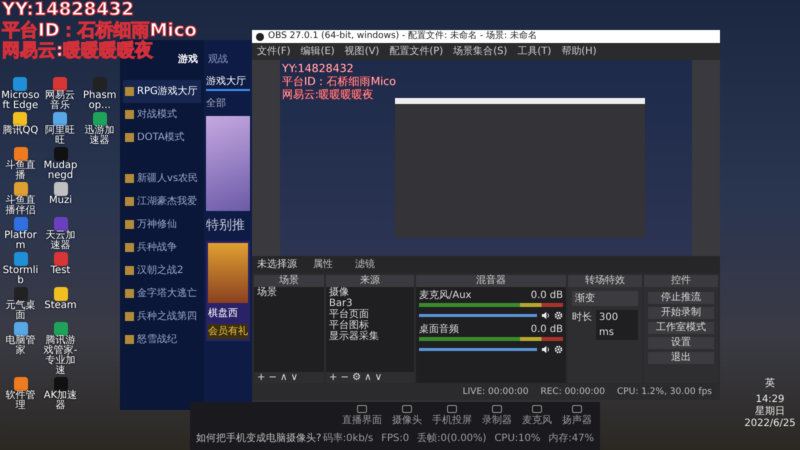 The height and width of the screenshot is (450, 800). I want to click on scene-item: 场景, so click(289, 292).